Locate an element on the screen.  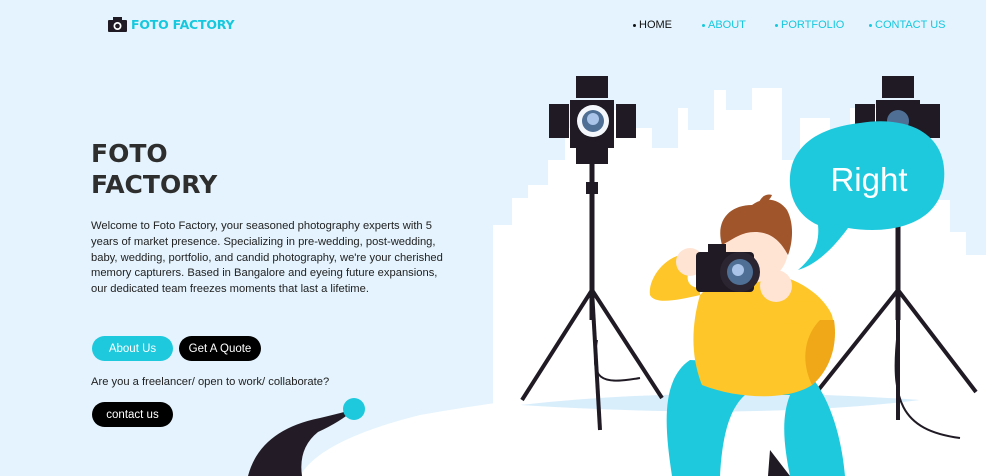
contact-us-button: contact us is located at coordinates (132, 414).